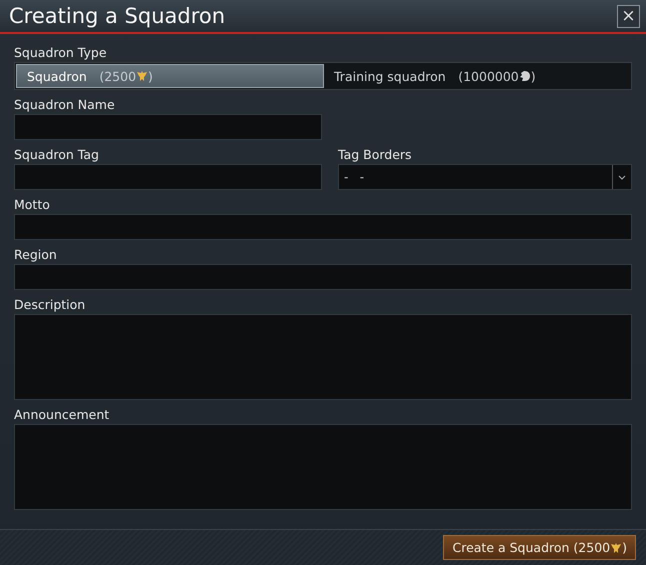 This screenshot has height=565, width=646. Describe the element at coordinates (117, 16) in the screenshot. I see `window-title: Creating a Squadron` at that location.